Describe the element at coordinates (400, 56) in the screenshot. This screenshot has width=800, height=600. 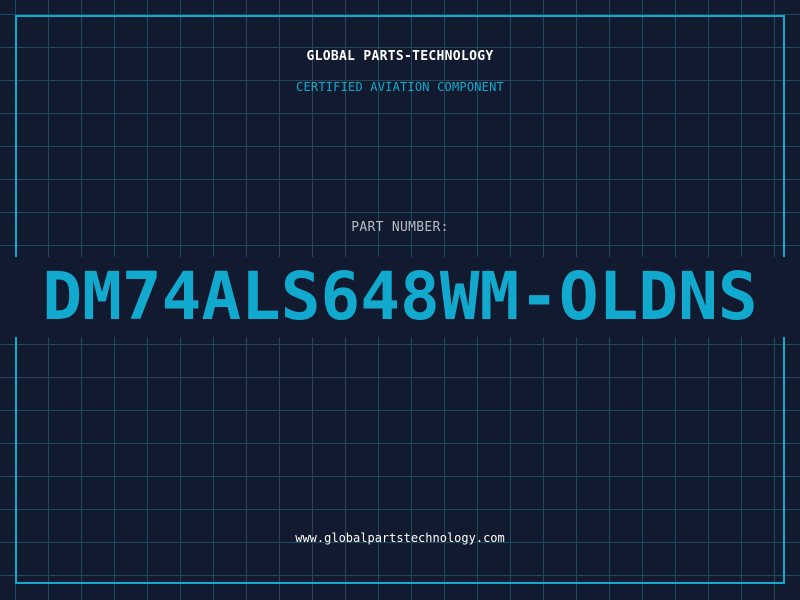
I see `company-name: GLOBAL PARTS-TECHNOLOGY` at that location.